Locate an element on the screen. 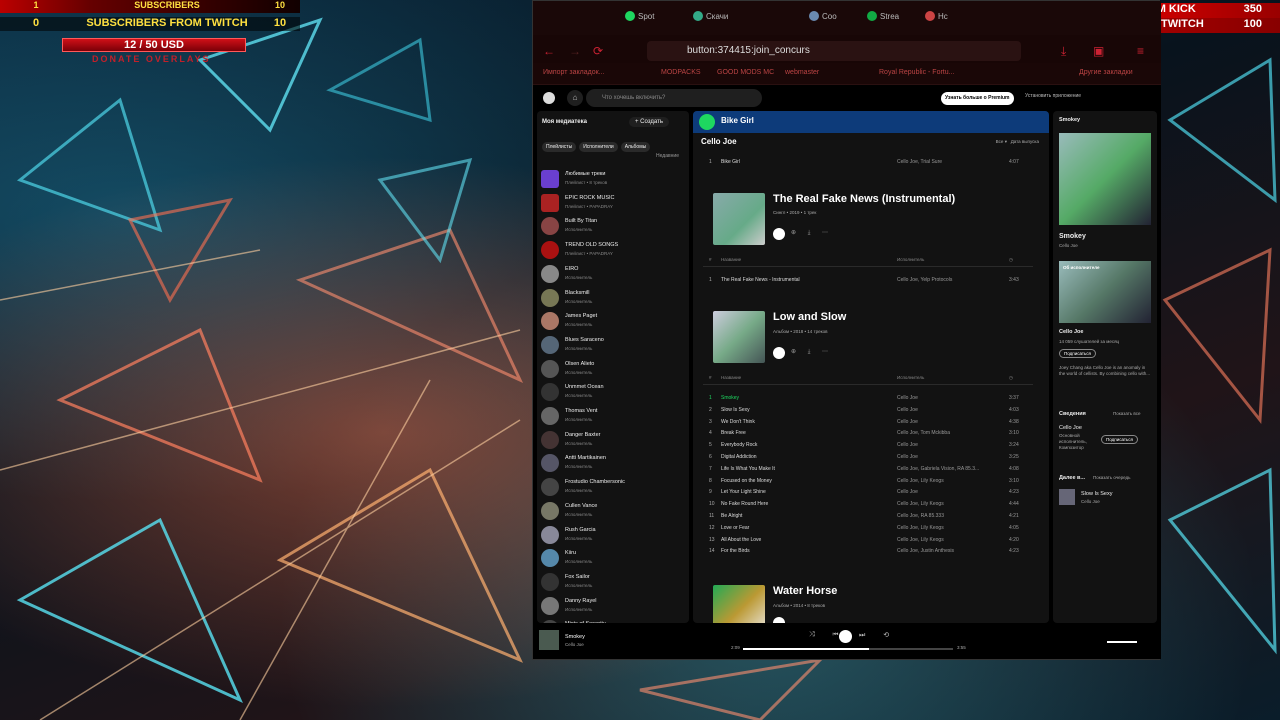 This screenshot has width=1280, height=720. sort-recent: Недавние is located at coordinates (667, 156).